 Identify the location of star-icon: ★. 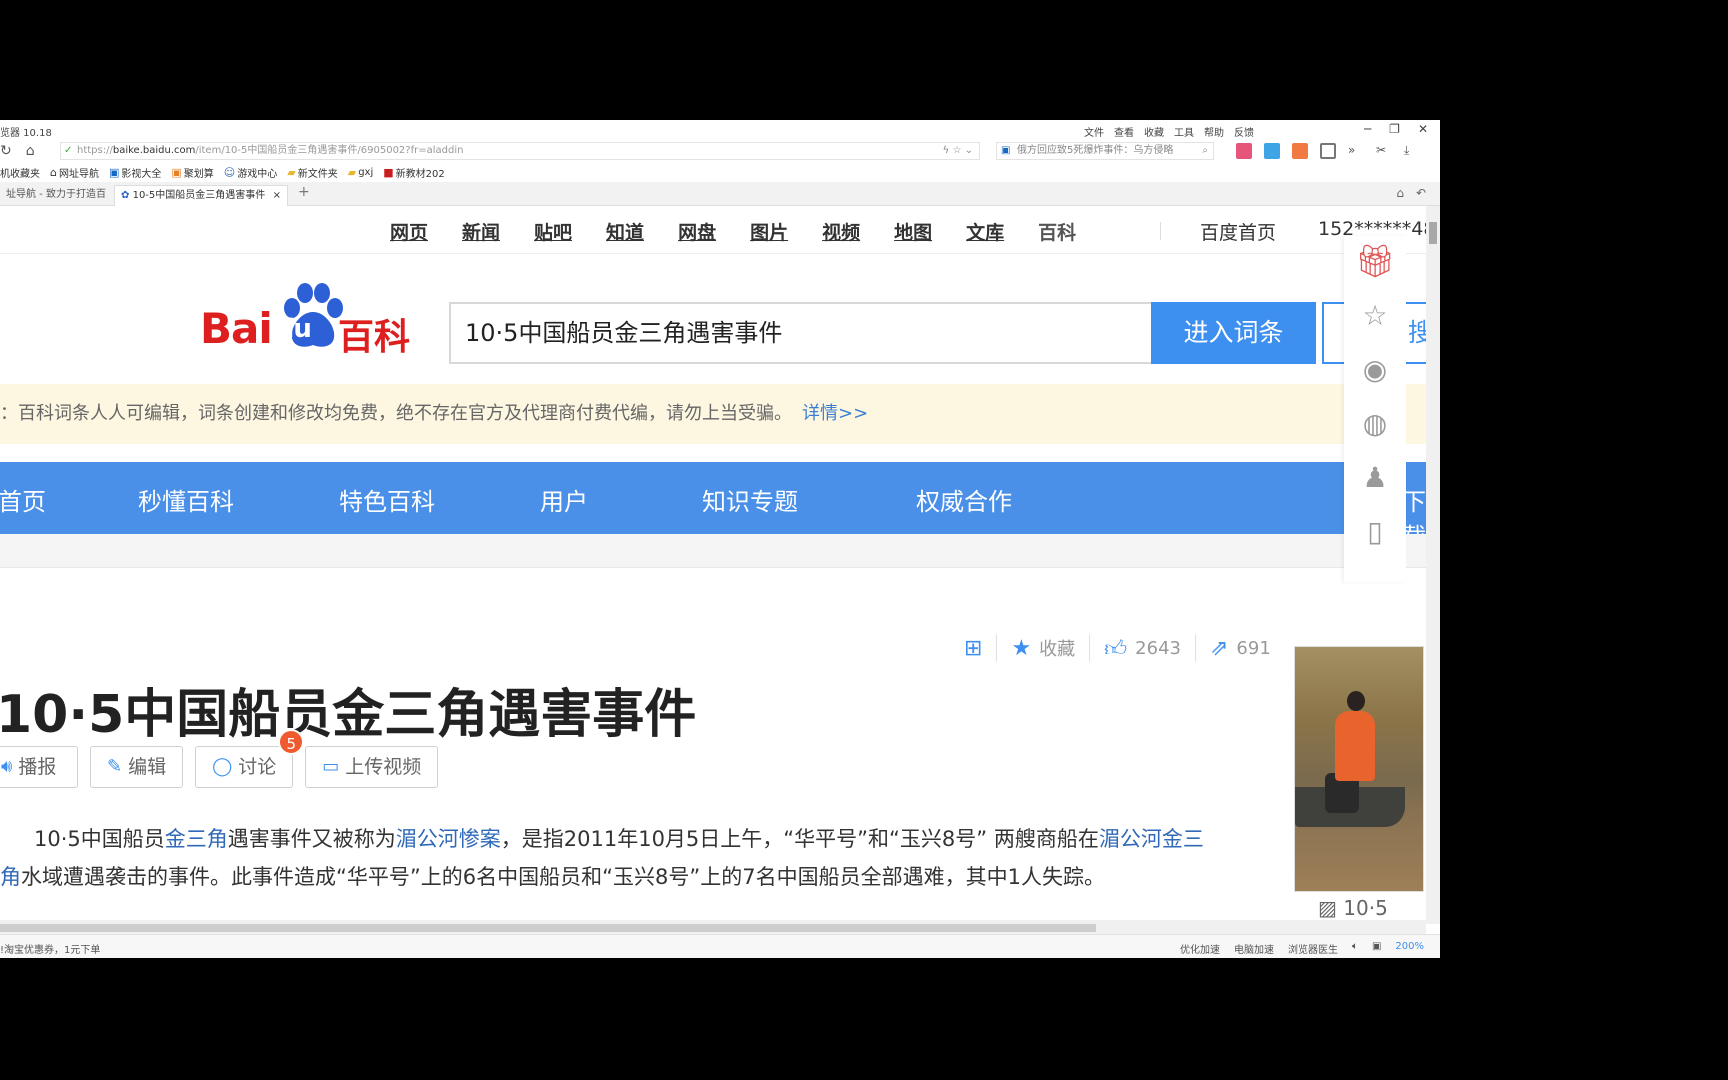
(1021, 648).